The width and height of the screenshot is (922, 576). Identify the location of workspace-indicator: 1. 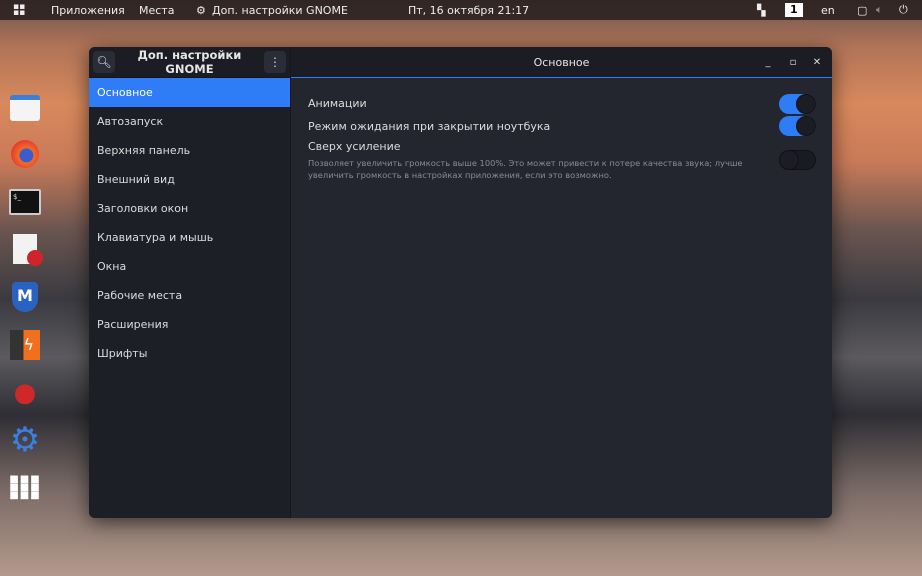
(794, 10).